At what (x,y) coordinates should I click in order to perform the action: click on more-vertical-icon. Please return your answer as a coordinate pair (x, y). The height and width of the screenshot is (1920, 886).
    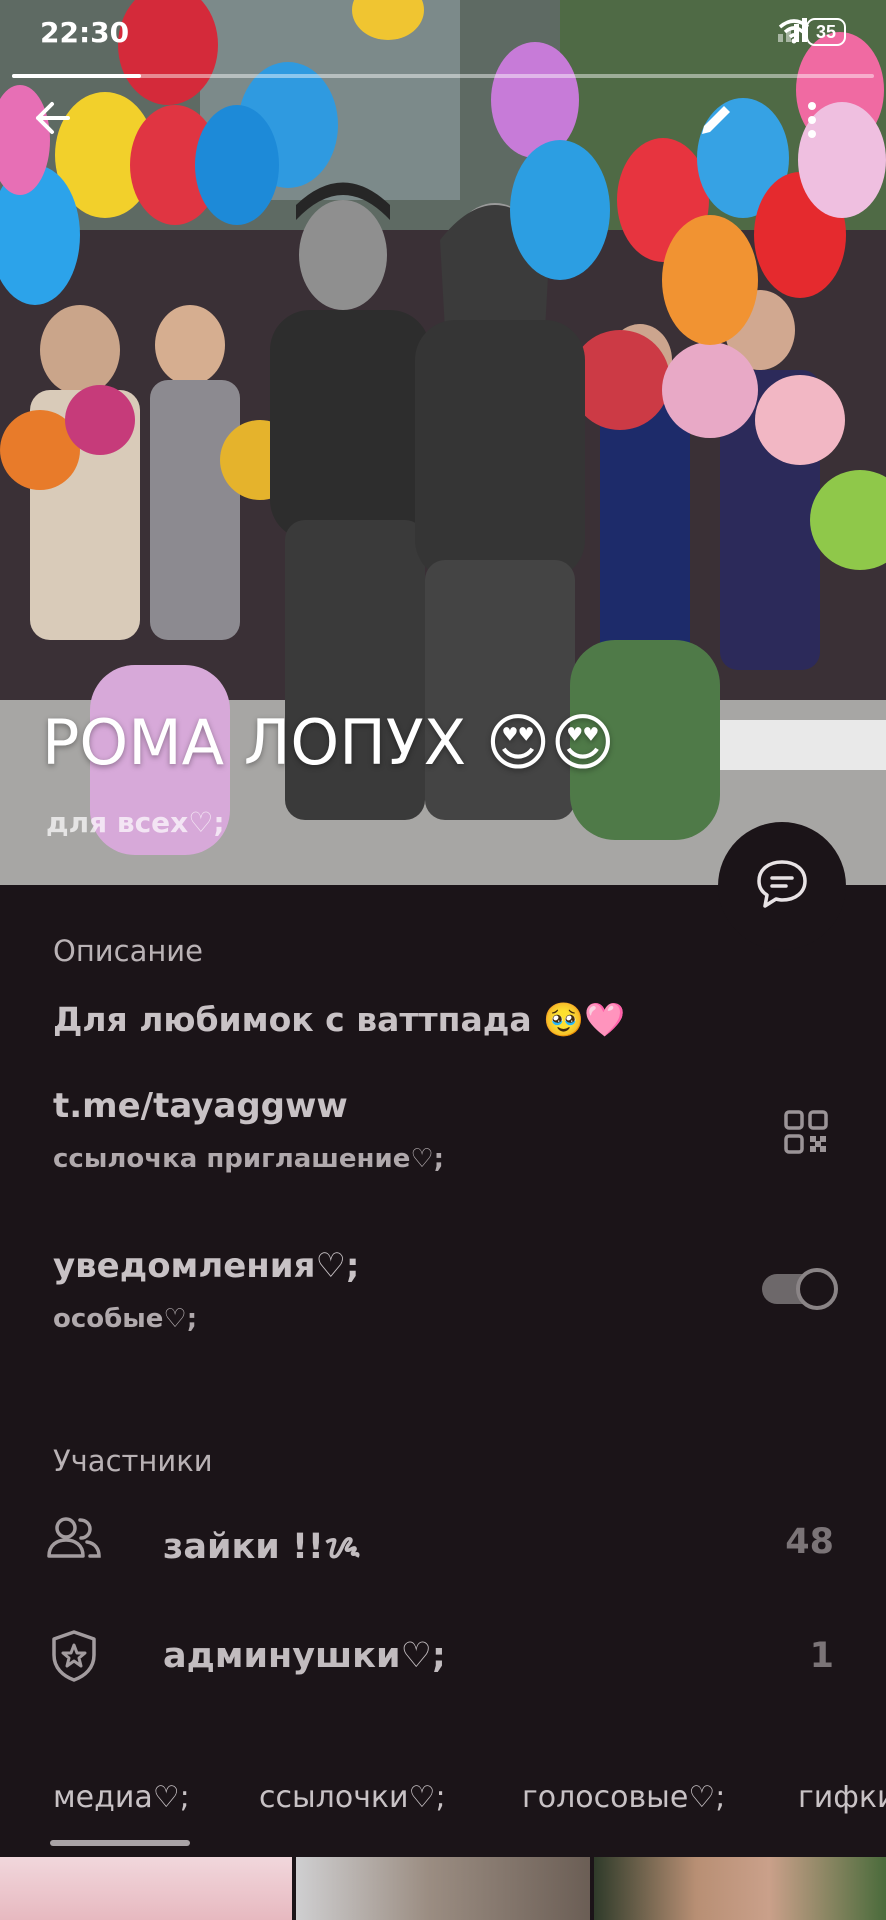
    Looking at the image, I should click on (834, 128).